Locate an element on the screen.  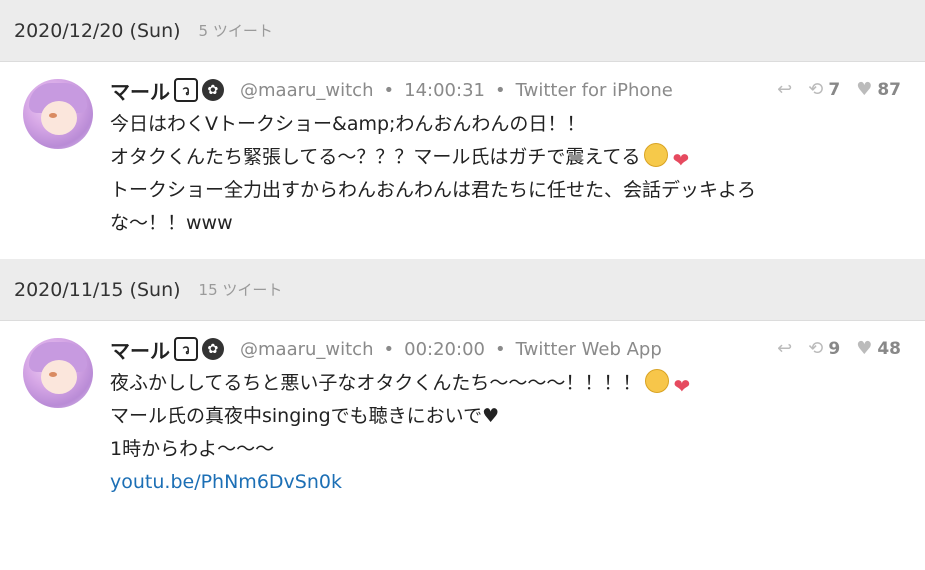
tweet-line: 今日はわくVトークショー&amp;わんおんわんの日！！ is located at coordinates (348, 124).